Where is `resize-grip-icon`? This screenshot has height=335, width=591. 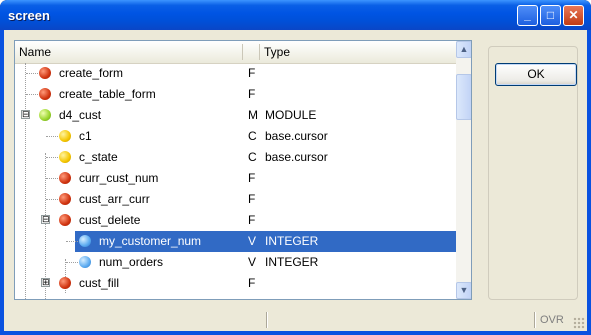
resize-grip-icon is located at coordinates (579, 323).